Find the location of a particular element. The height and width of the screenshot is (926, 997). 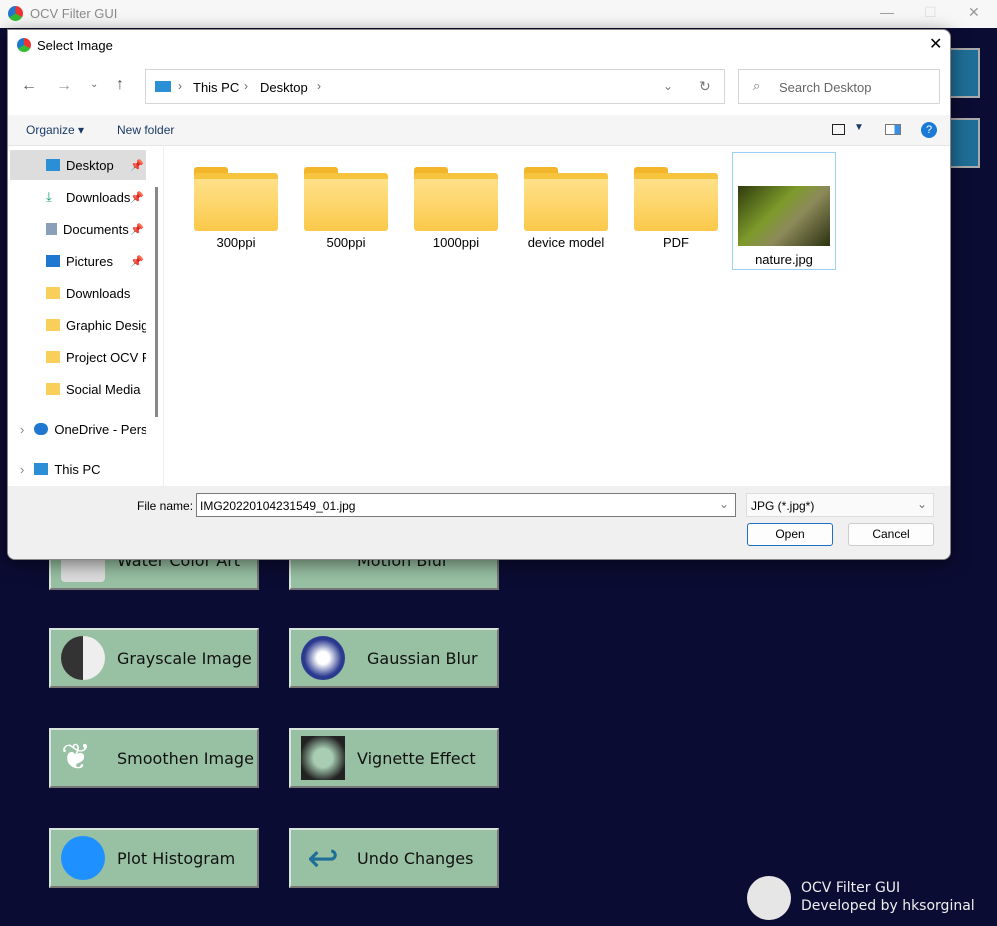

dialog-close-button: ✕ is located at coordinates (935, 44).